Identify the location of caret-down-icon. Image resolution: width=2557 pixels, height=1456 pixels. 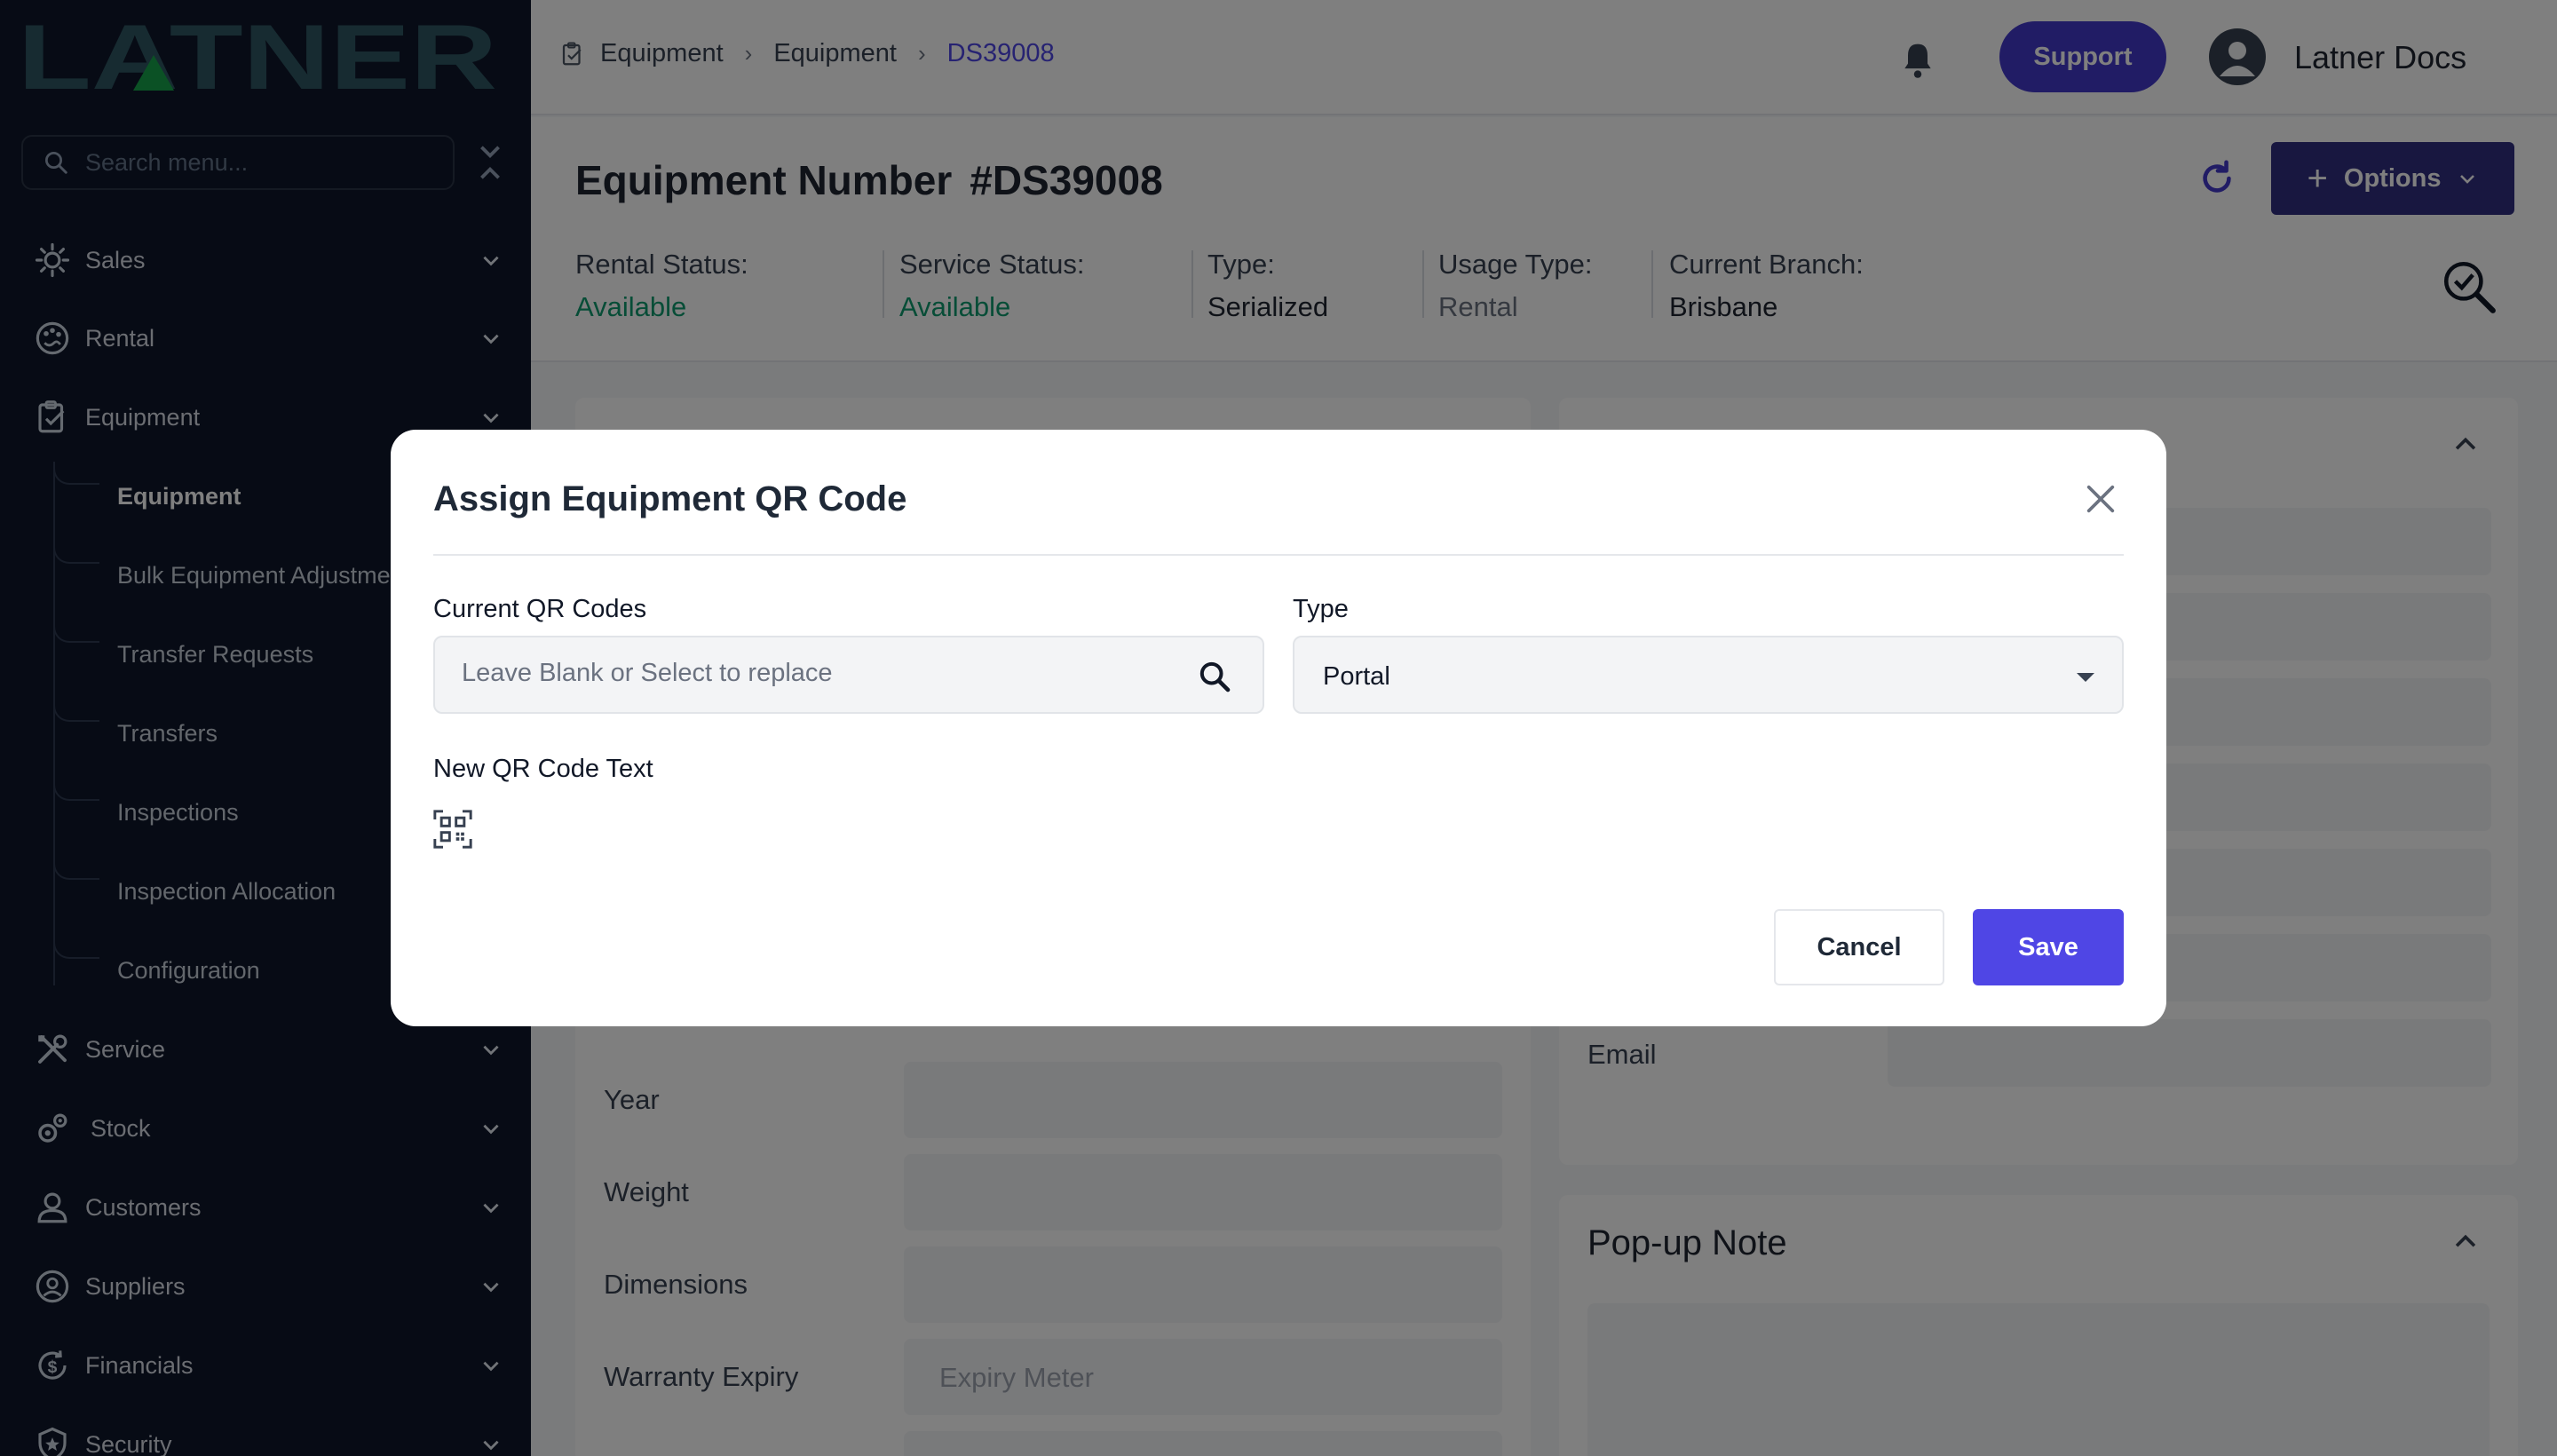
(2085, 677).